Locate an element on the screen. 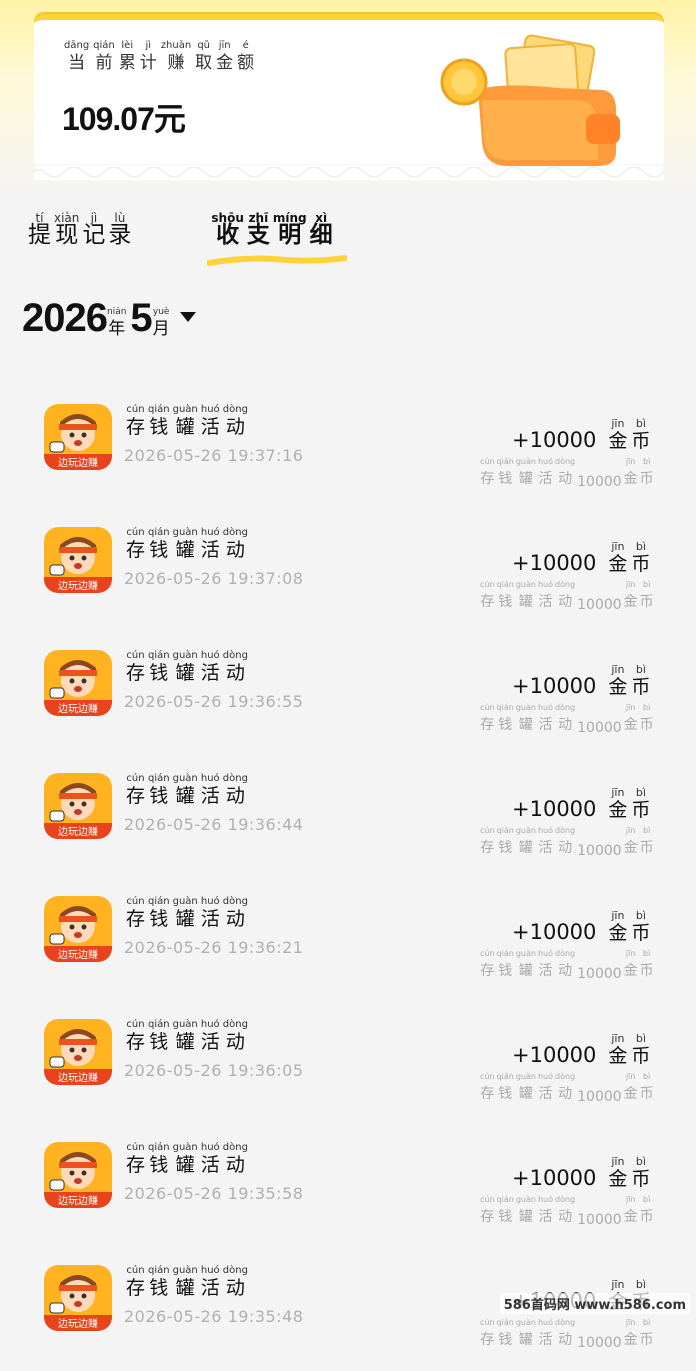 This screenshot has width=696, height=1371. transaction-time: 2026-05-26 19:36:44 is located at coordinates (214, 824).